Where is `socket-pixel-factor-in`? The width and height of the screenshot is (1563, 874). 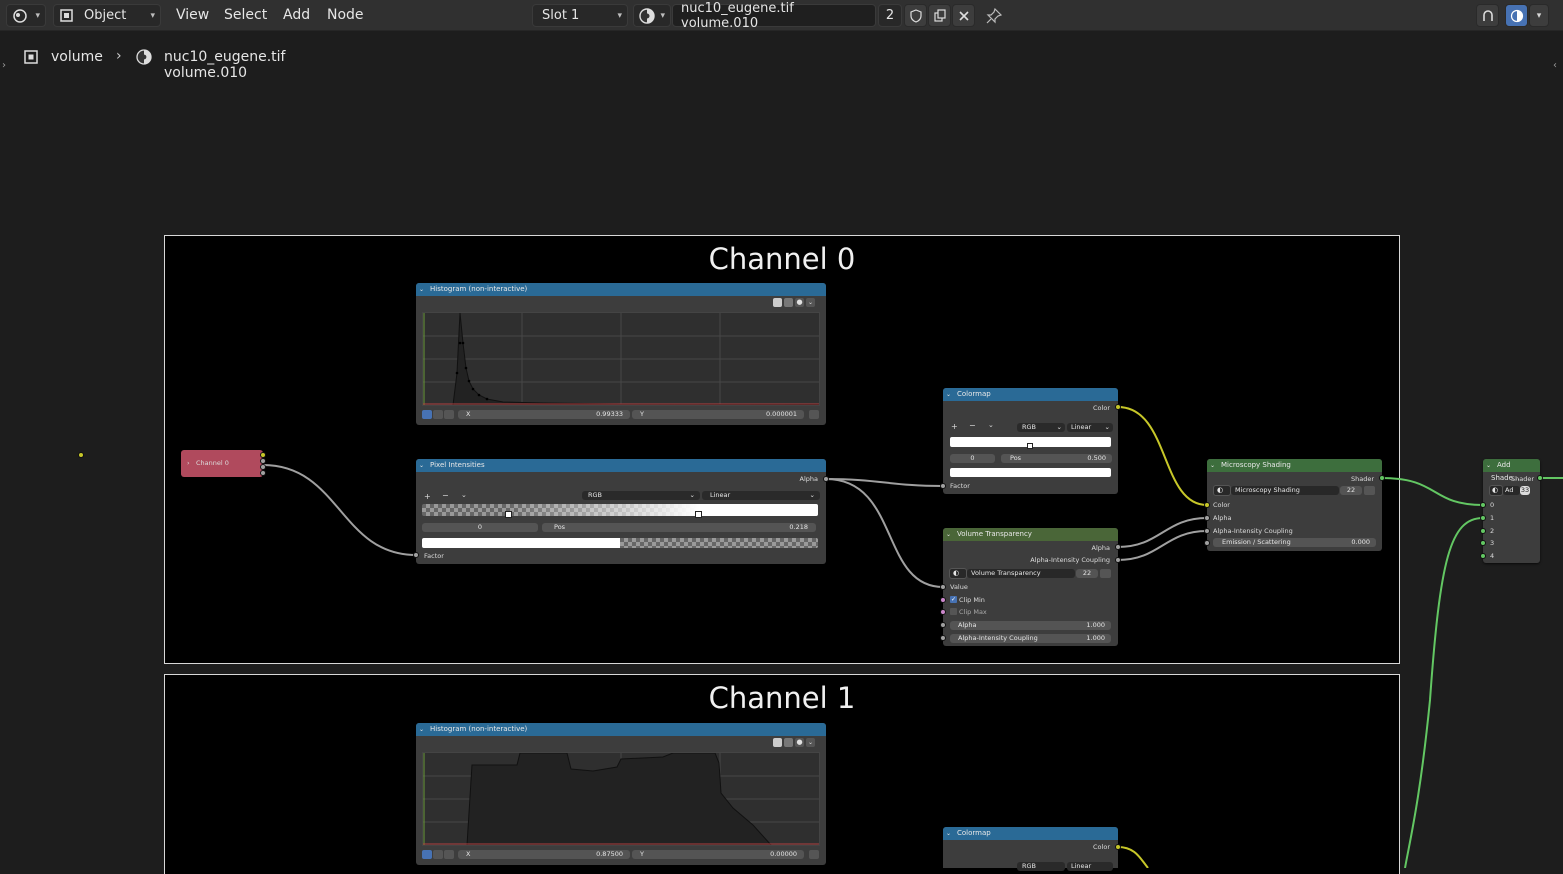
socket-pixel-factor-in is located at coordinates (416, 555).